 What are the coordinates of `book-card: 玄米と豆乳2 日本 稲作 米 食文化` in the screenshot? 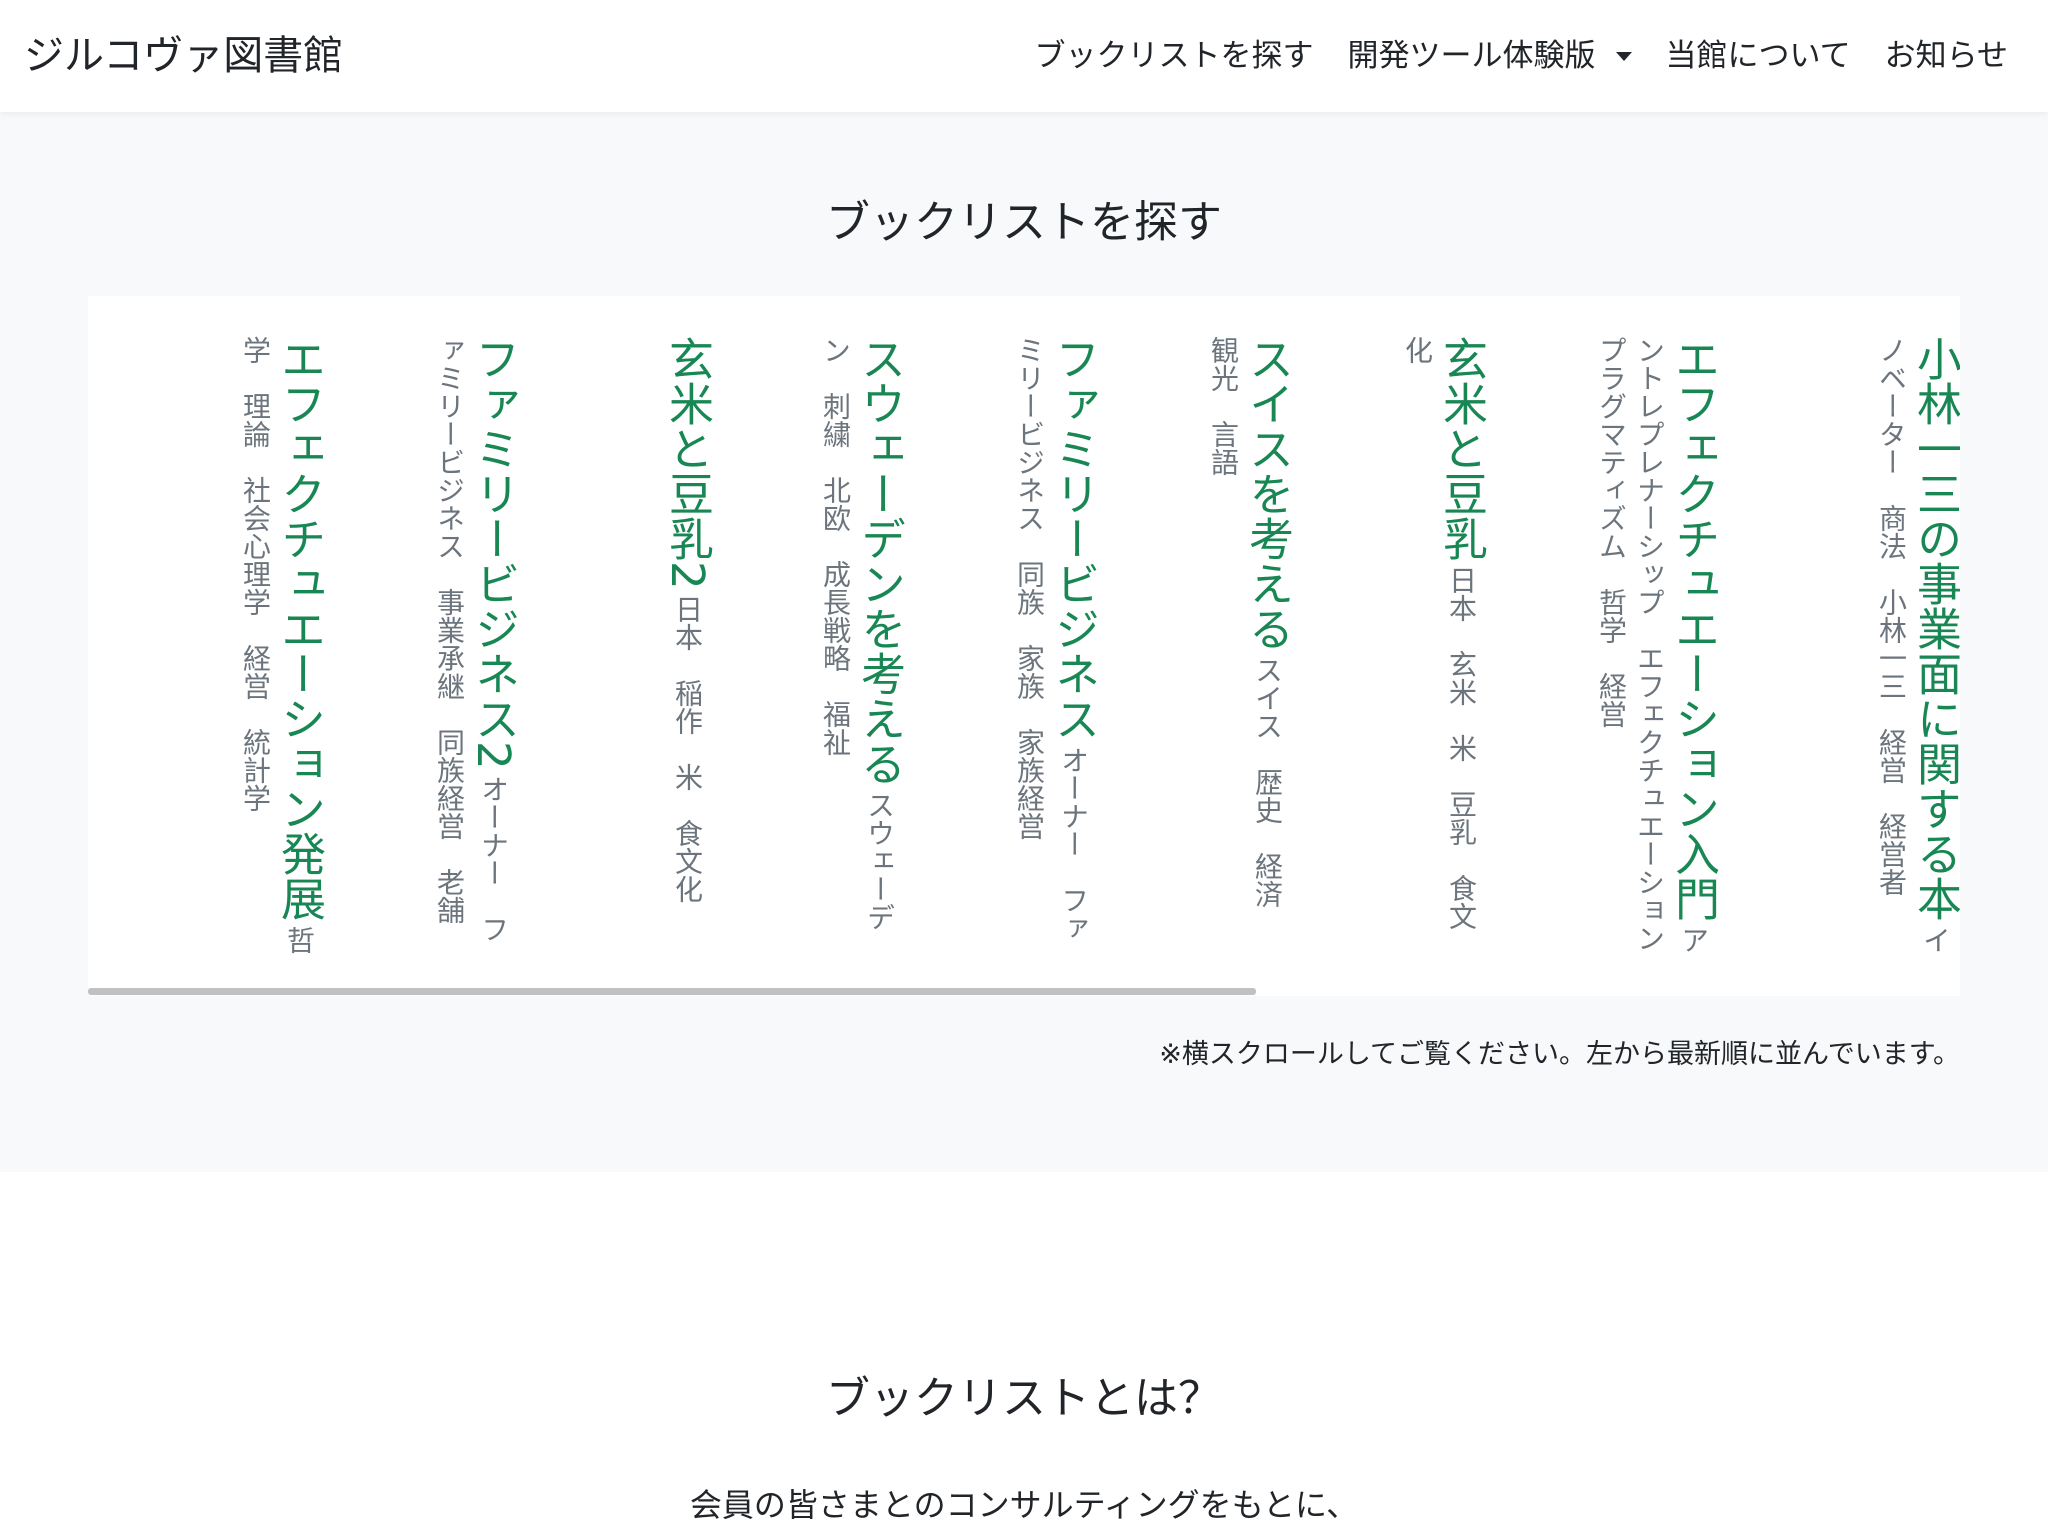 It's located at (687, 646).